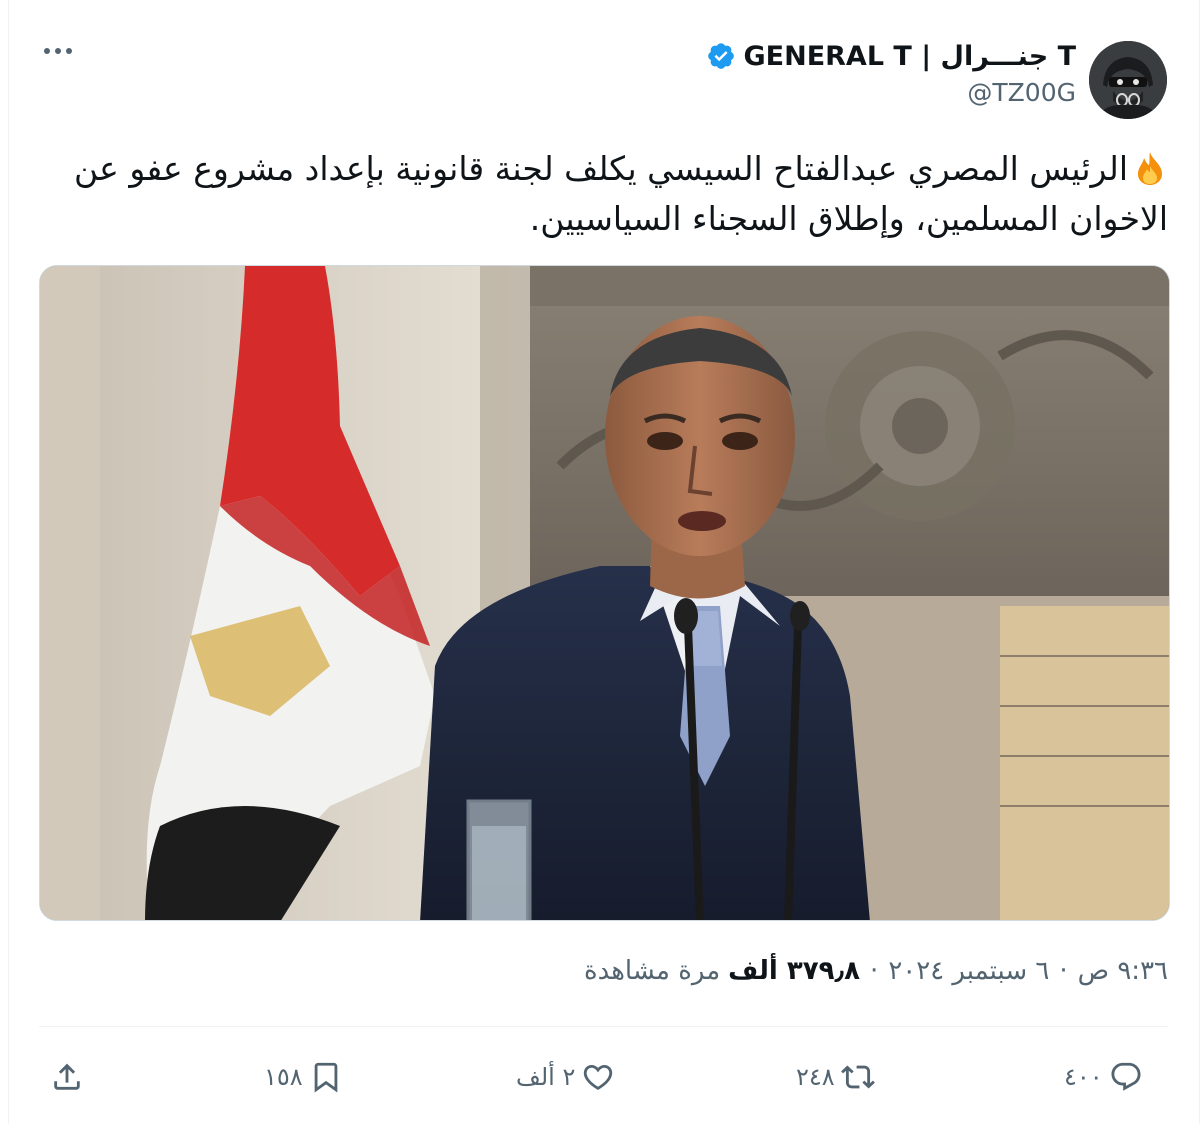  What do you see at coordinates (1103, 1077) in the screenshot?
I see `reply-button: ٤٠٠` at bounding box center [1103, 1077].